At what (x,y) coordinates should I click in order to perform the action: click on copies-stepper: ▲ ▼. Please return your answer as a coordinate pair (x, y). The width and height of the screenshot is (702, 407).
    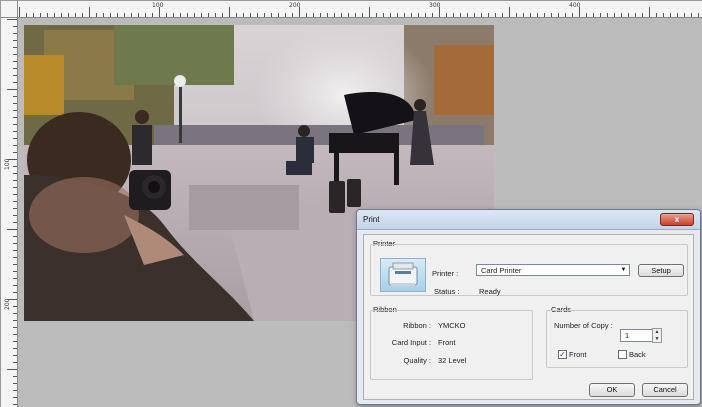
    Looking at the image, I should click on (657, 335).